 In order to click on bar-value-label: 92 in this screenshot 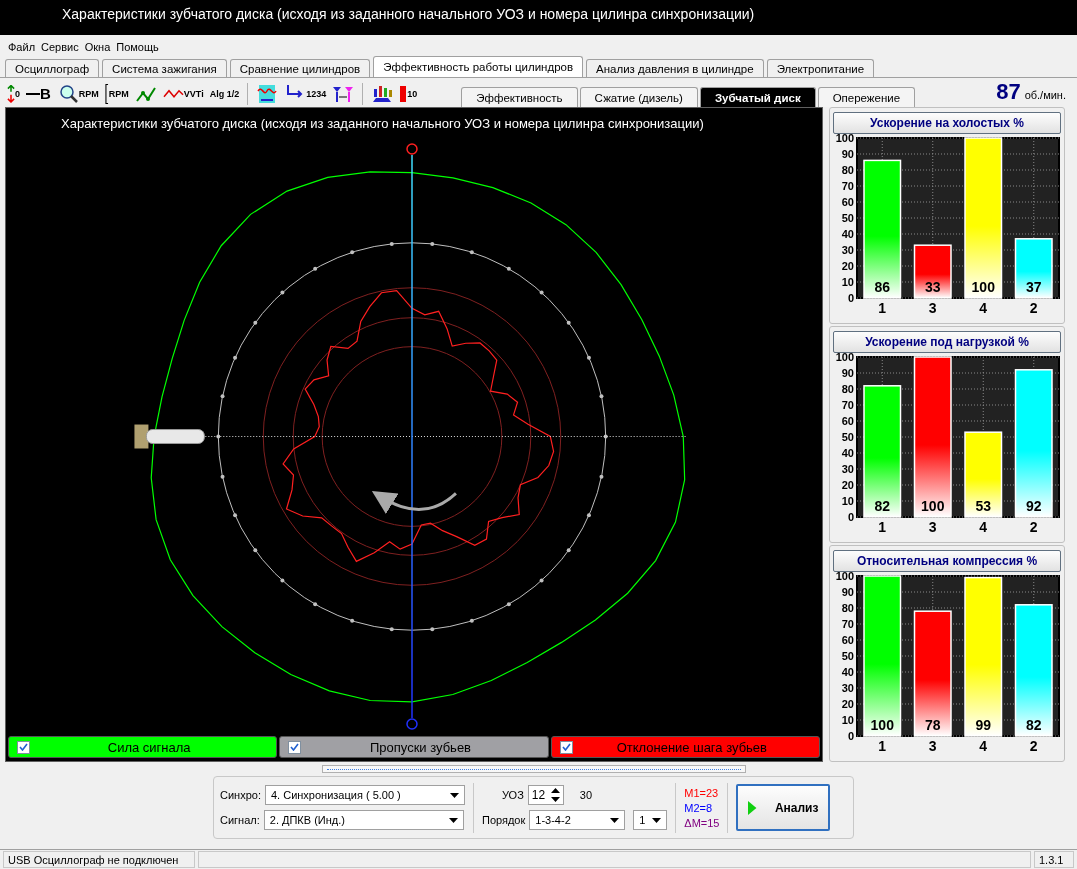, I will do `click(1033, 506)`.